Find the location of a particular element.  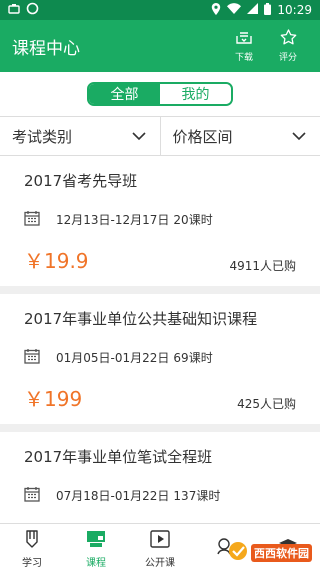

notification-icon is located at coordinates (14, 10).